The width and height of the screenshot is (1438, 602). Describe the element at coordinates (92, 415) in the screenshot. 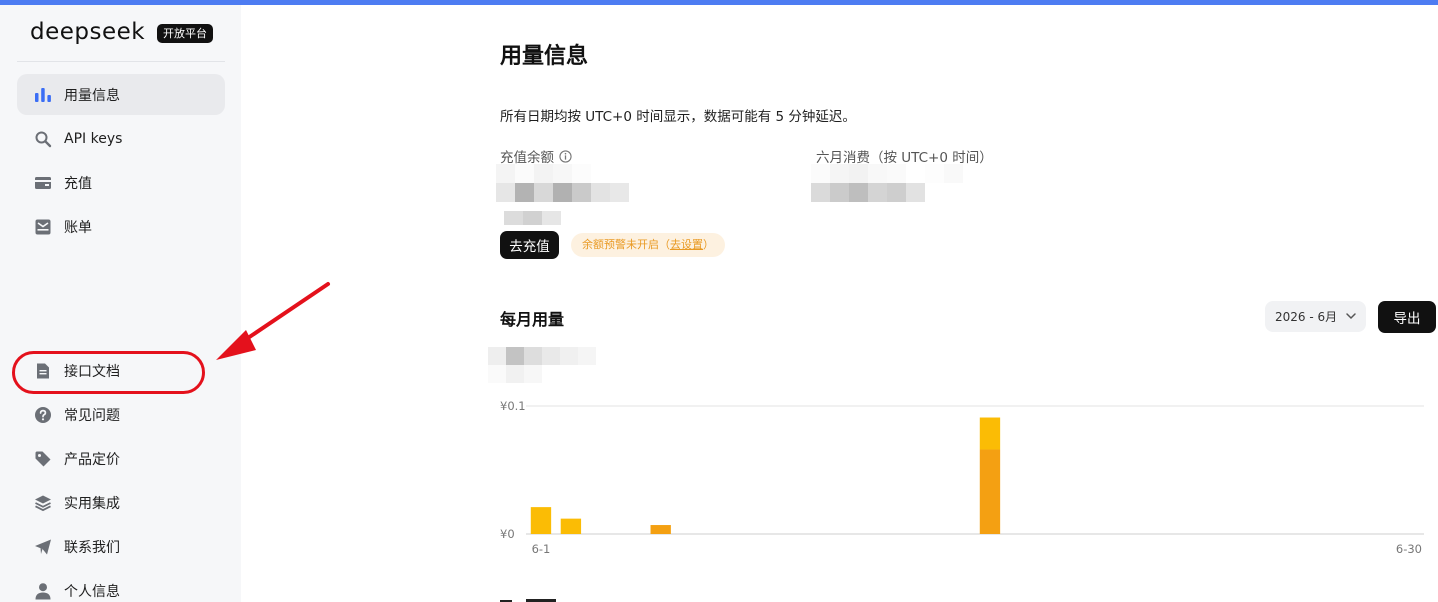

I see `sidebar-item-label: 常见问题` at that location.